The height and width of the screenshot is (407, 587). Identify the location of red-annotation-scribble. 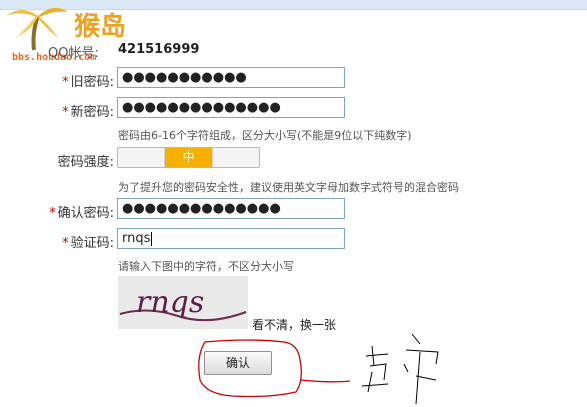
(318, 369).